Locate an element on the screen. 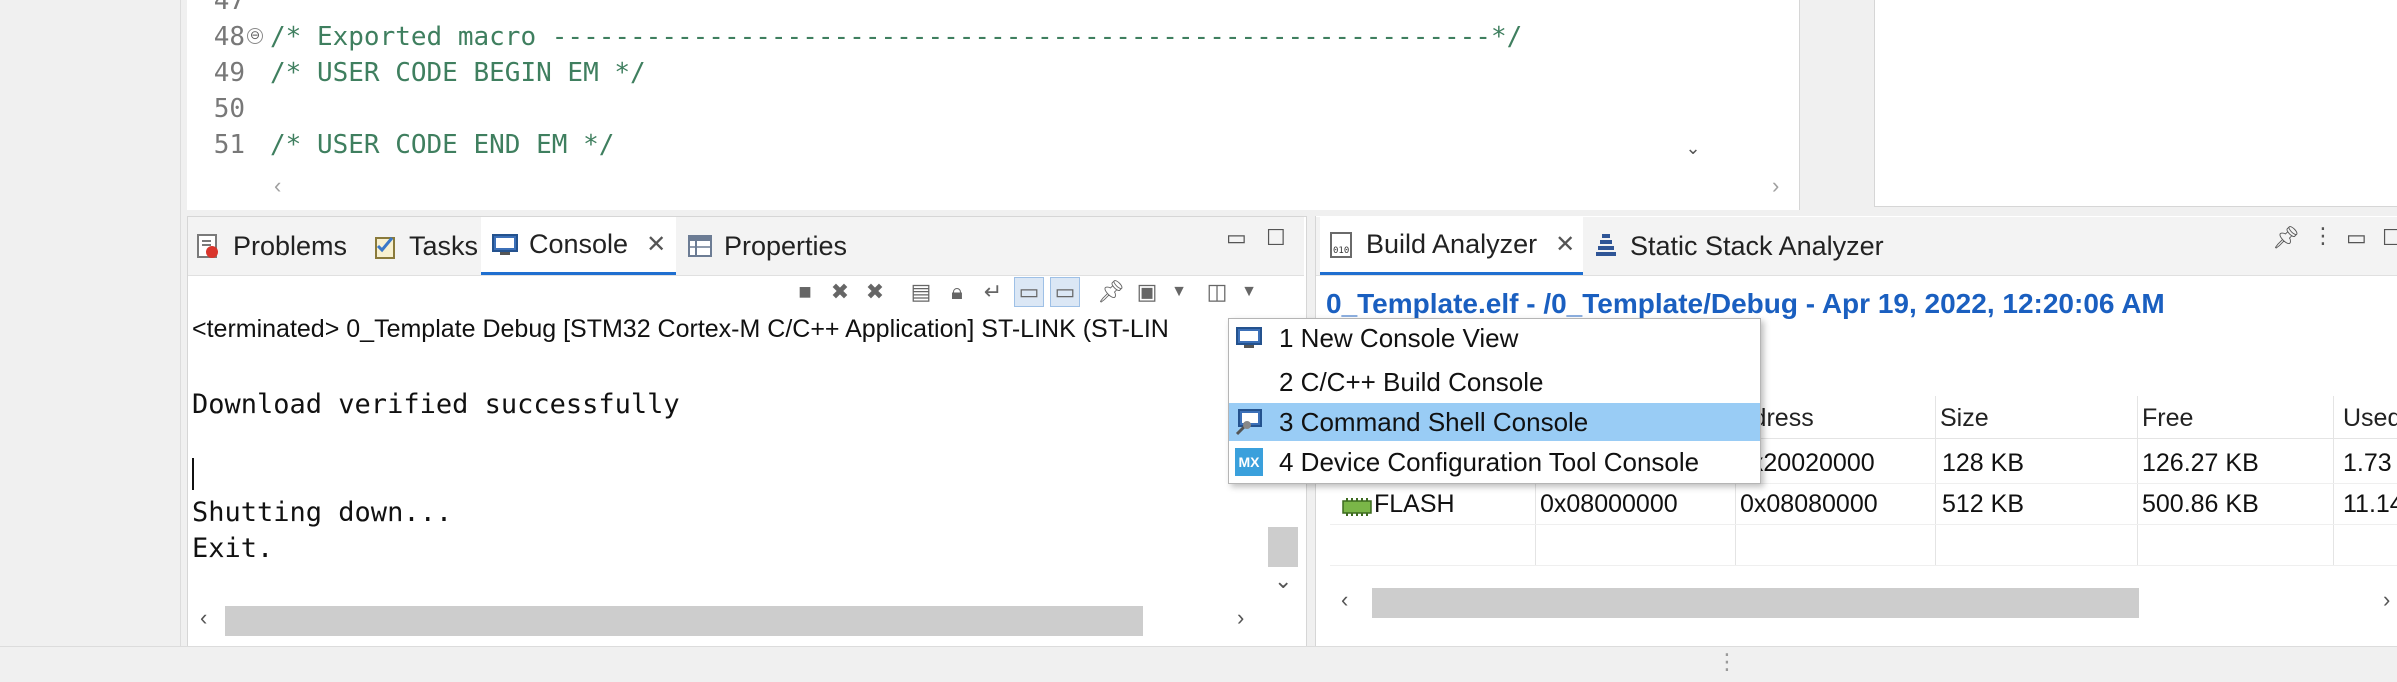 The width and height of the screenshot is (2397, 682). scroll-lock-icon: 🔒︎ is located at coordinates (957, 292).